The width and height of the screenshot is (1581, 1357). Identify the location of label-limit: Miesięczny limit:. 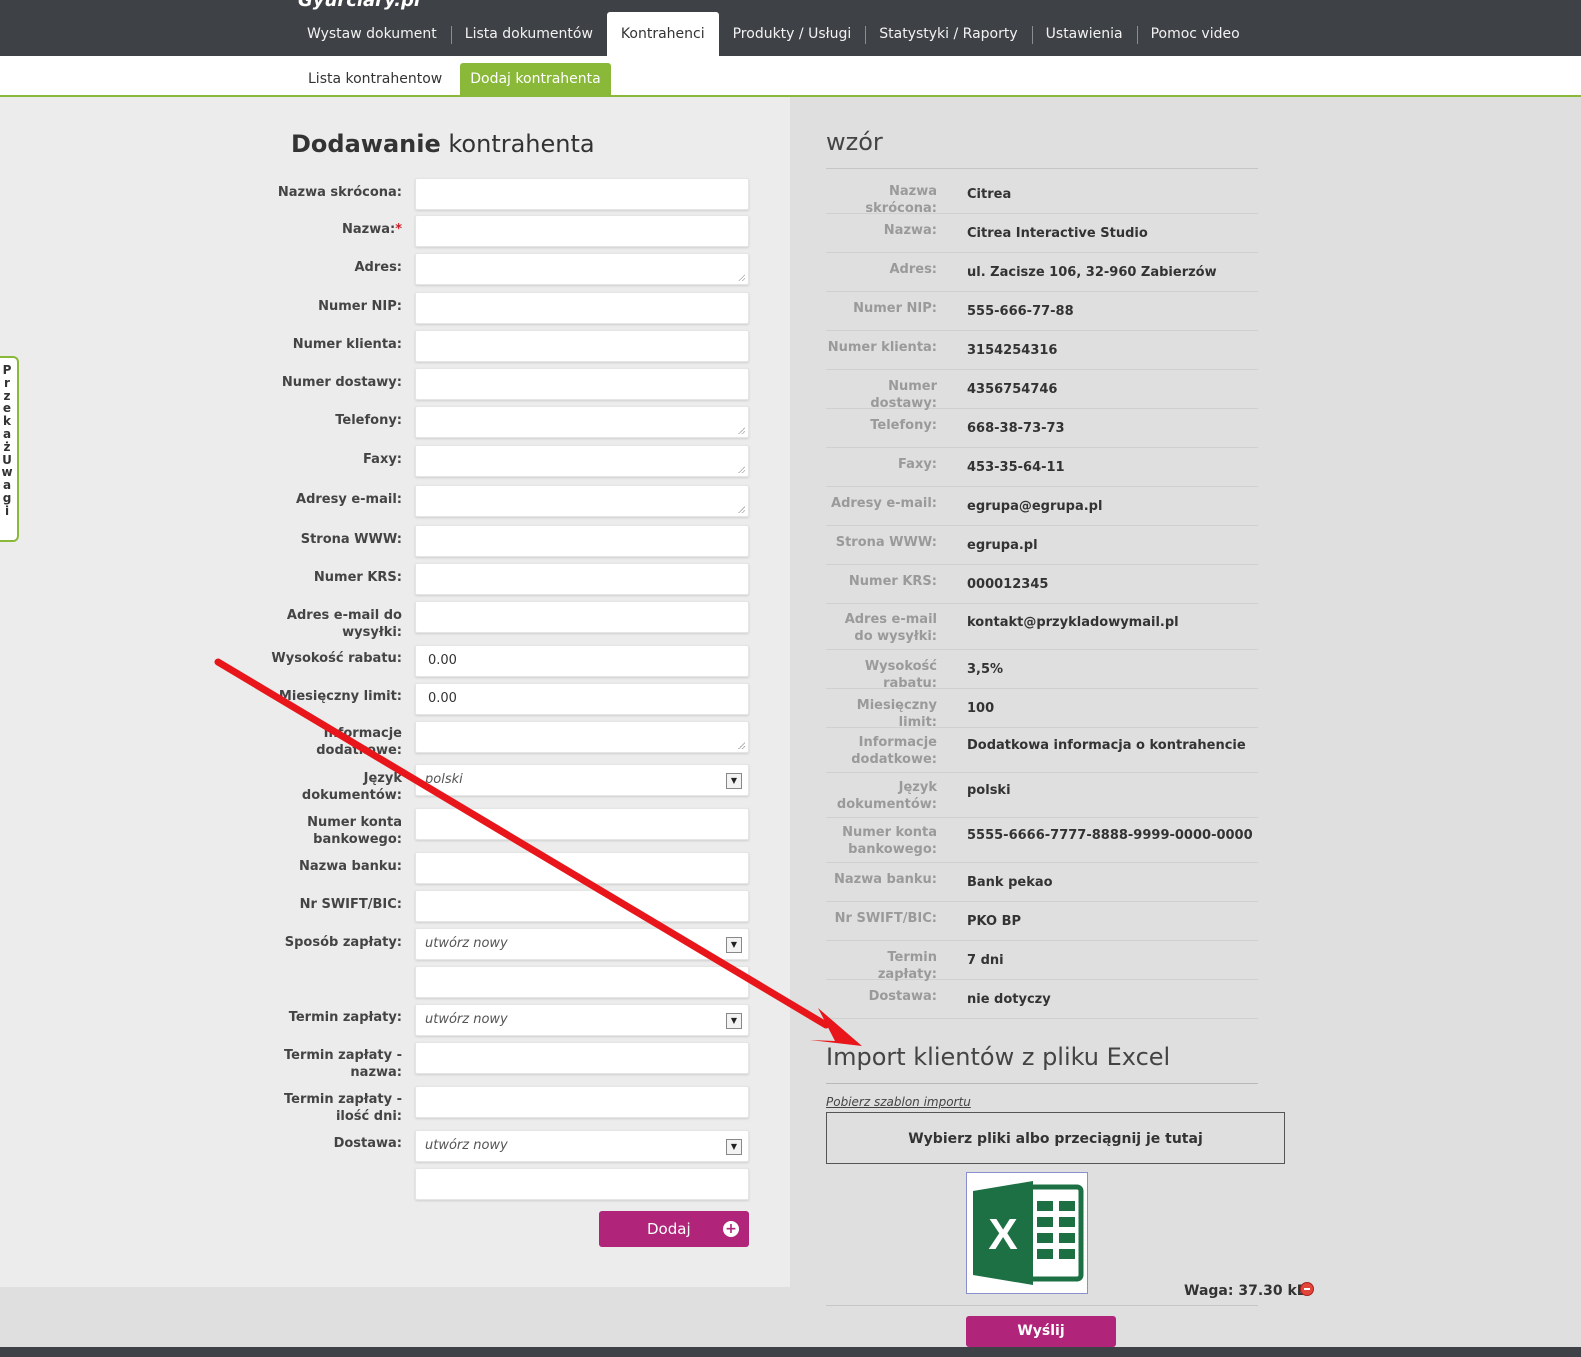
(340, 696).